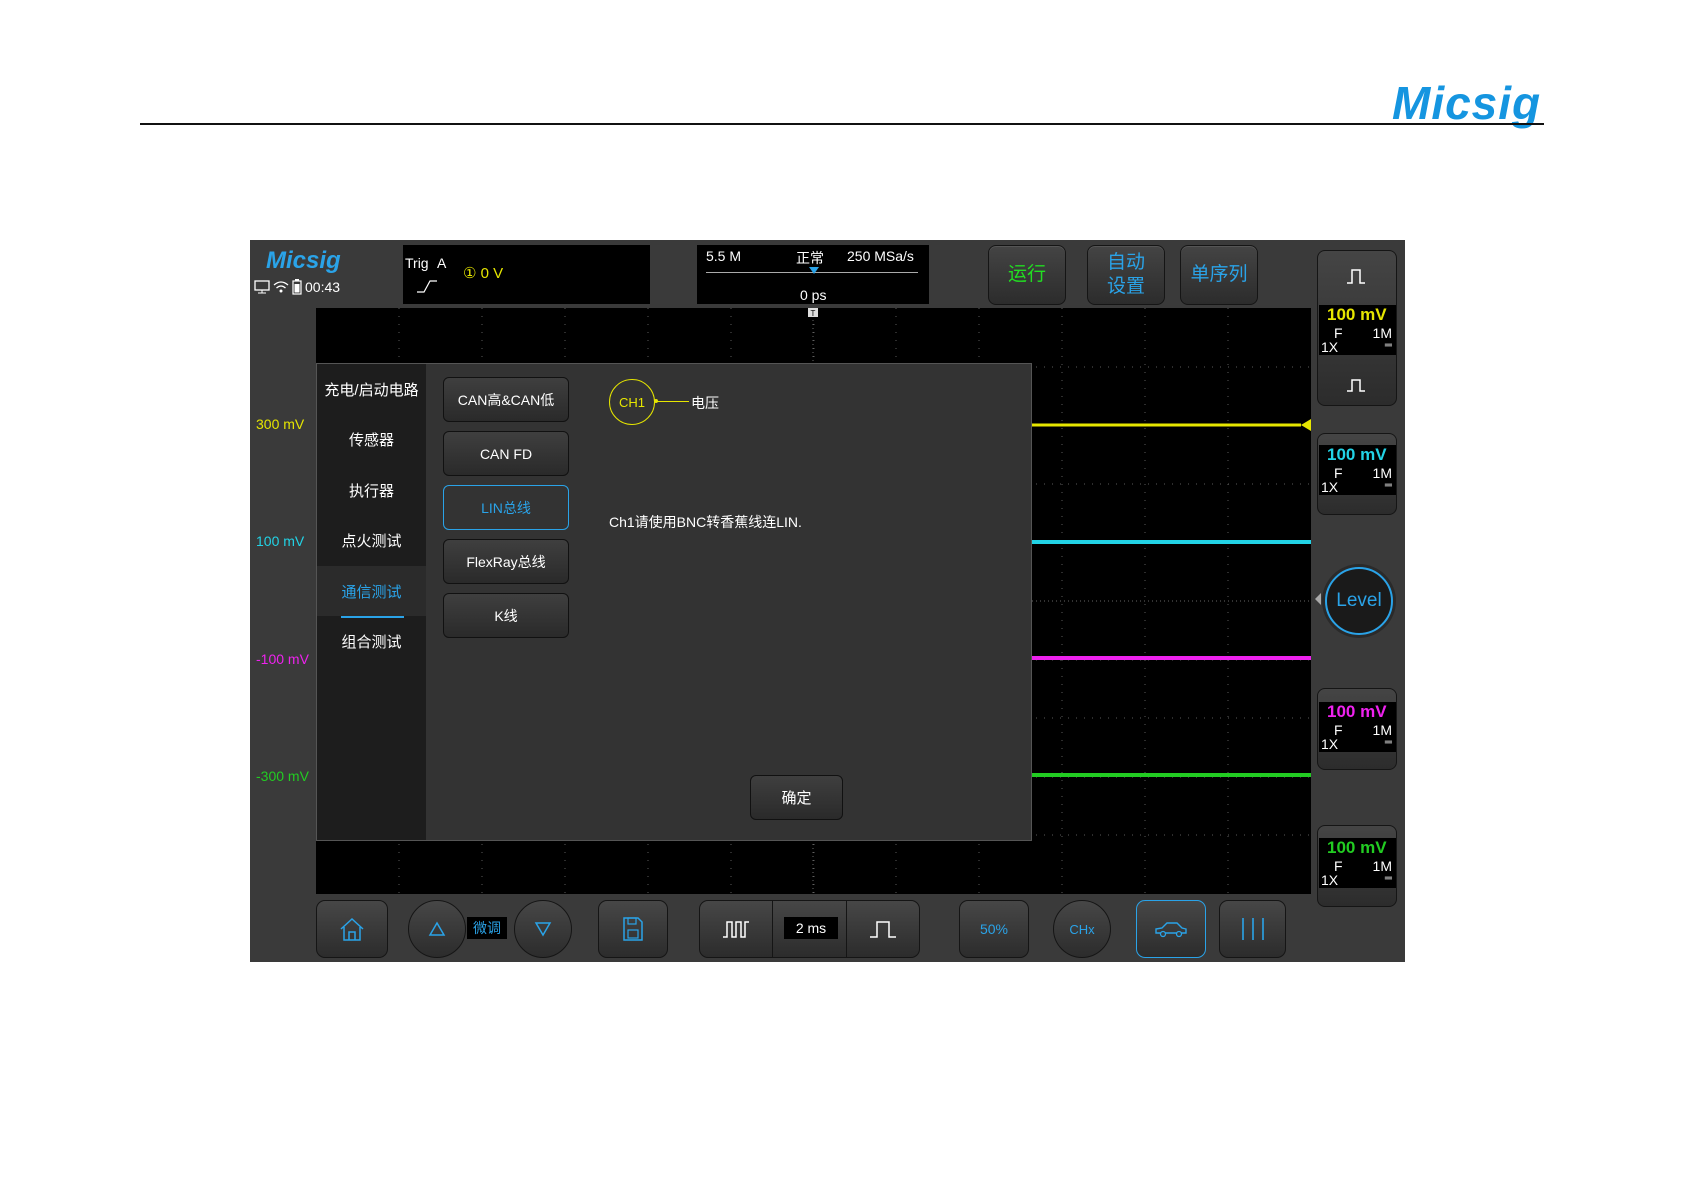 The image size is (1685, 1192). I want to click on compressed-wave-icon, so click(736, 929).